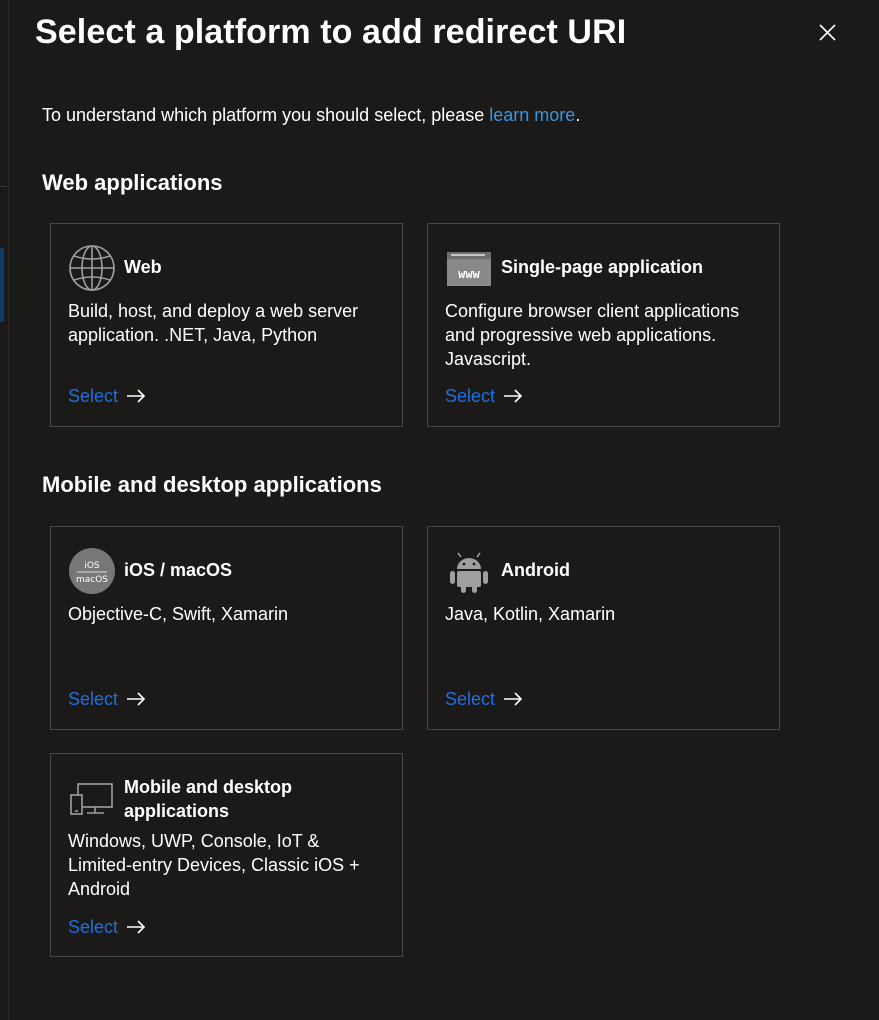 The image size is (879, 1020). What do you see at coordinates (132, 182) in the screenshot?
I see `section-title-web-applications: Web applications` at bounding box center [132, 182].